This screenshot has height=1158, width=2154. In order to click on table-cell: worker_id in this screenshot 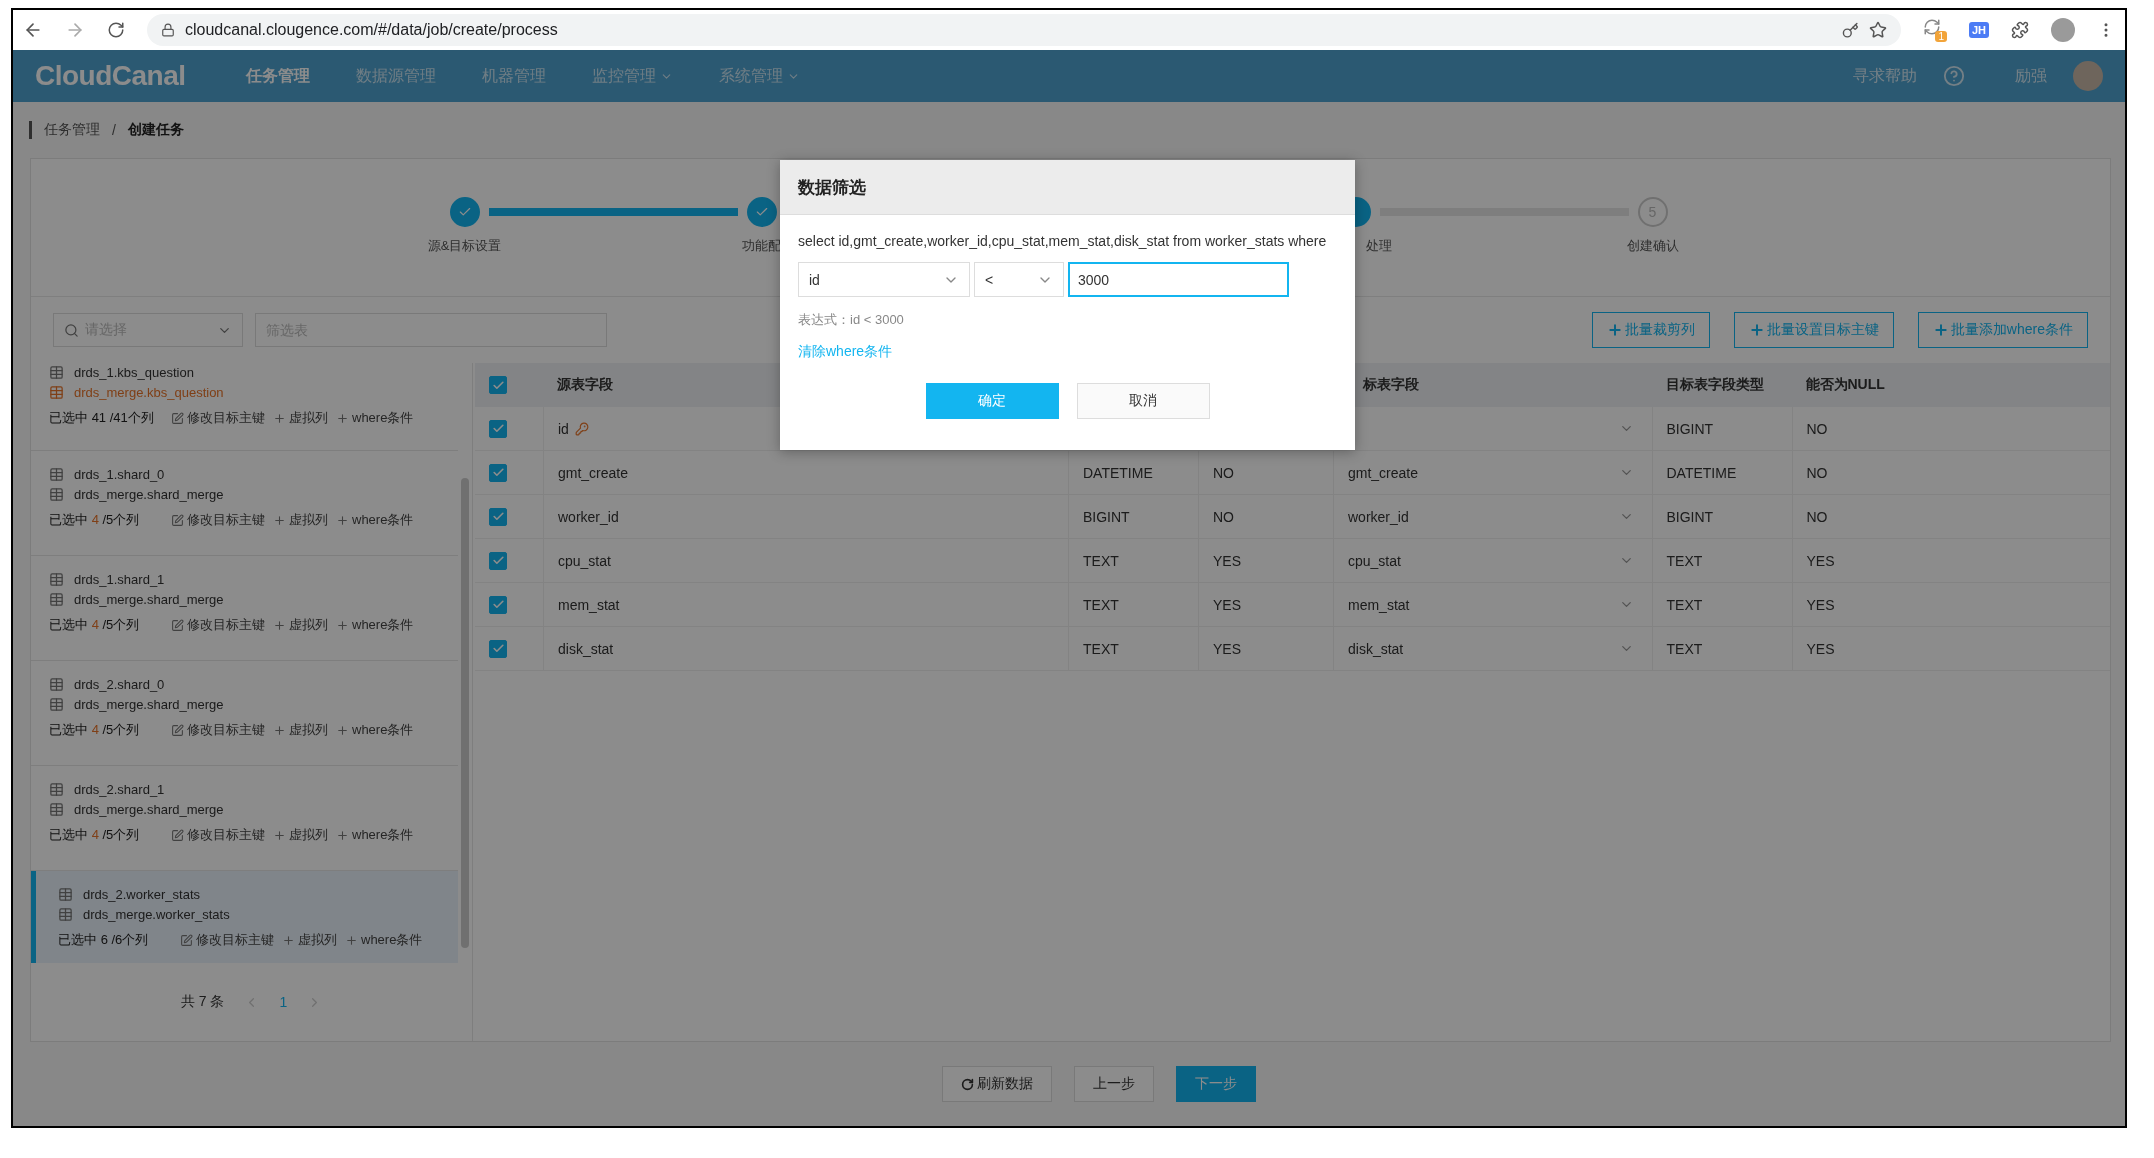, I will do `click(1378, 516)`.